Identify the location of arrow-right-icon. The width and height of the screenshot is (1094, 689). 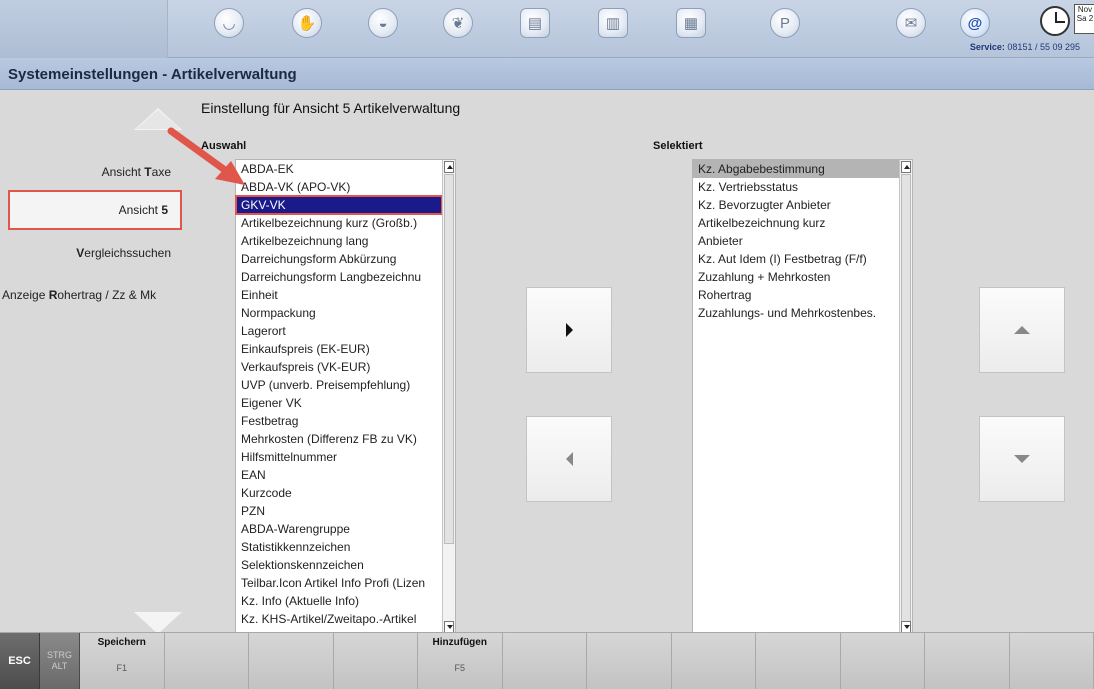
(569, 330).